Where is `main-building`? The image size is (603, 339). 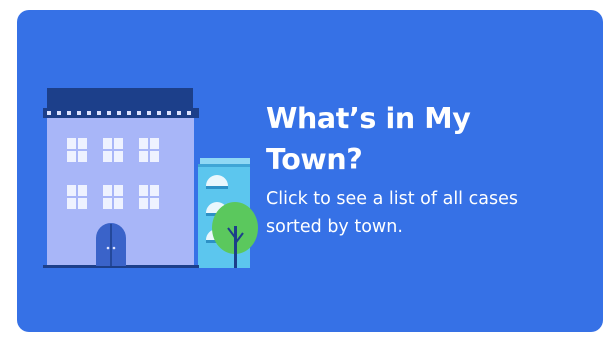
main-building is located at coordinates (121, 178).